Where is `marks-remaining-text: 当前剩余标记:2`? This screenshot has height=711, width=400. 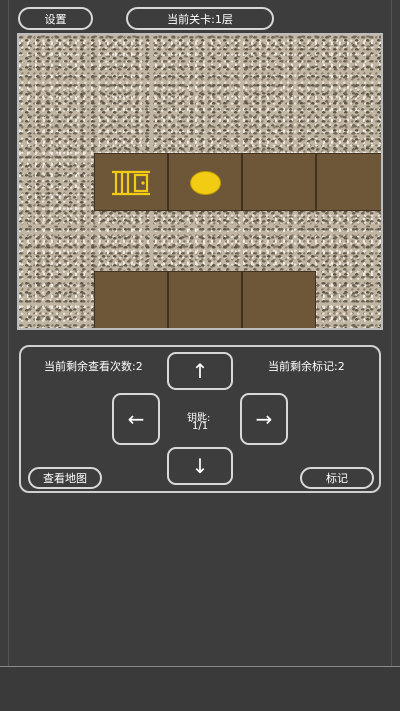
marks-remaining-text: 当前剩余标记:2 is located at coordinates (306, 366).